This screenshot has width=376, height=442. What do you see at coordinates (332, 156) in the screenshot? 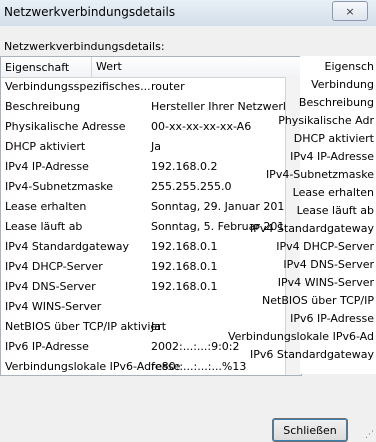
I see `side-item: IPv4 IP-Adresse` at bounding box center [332, 156].